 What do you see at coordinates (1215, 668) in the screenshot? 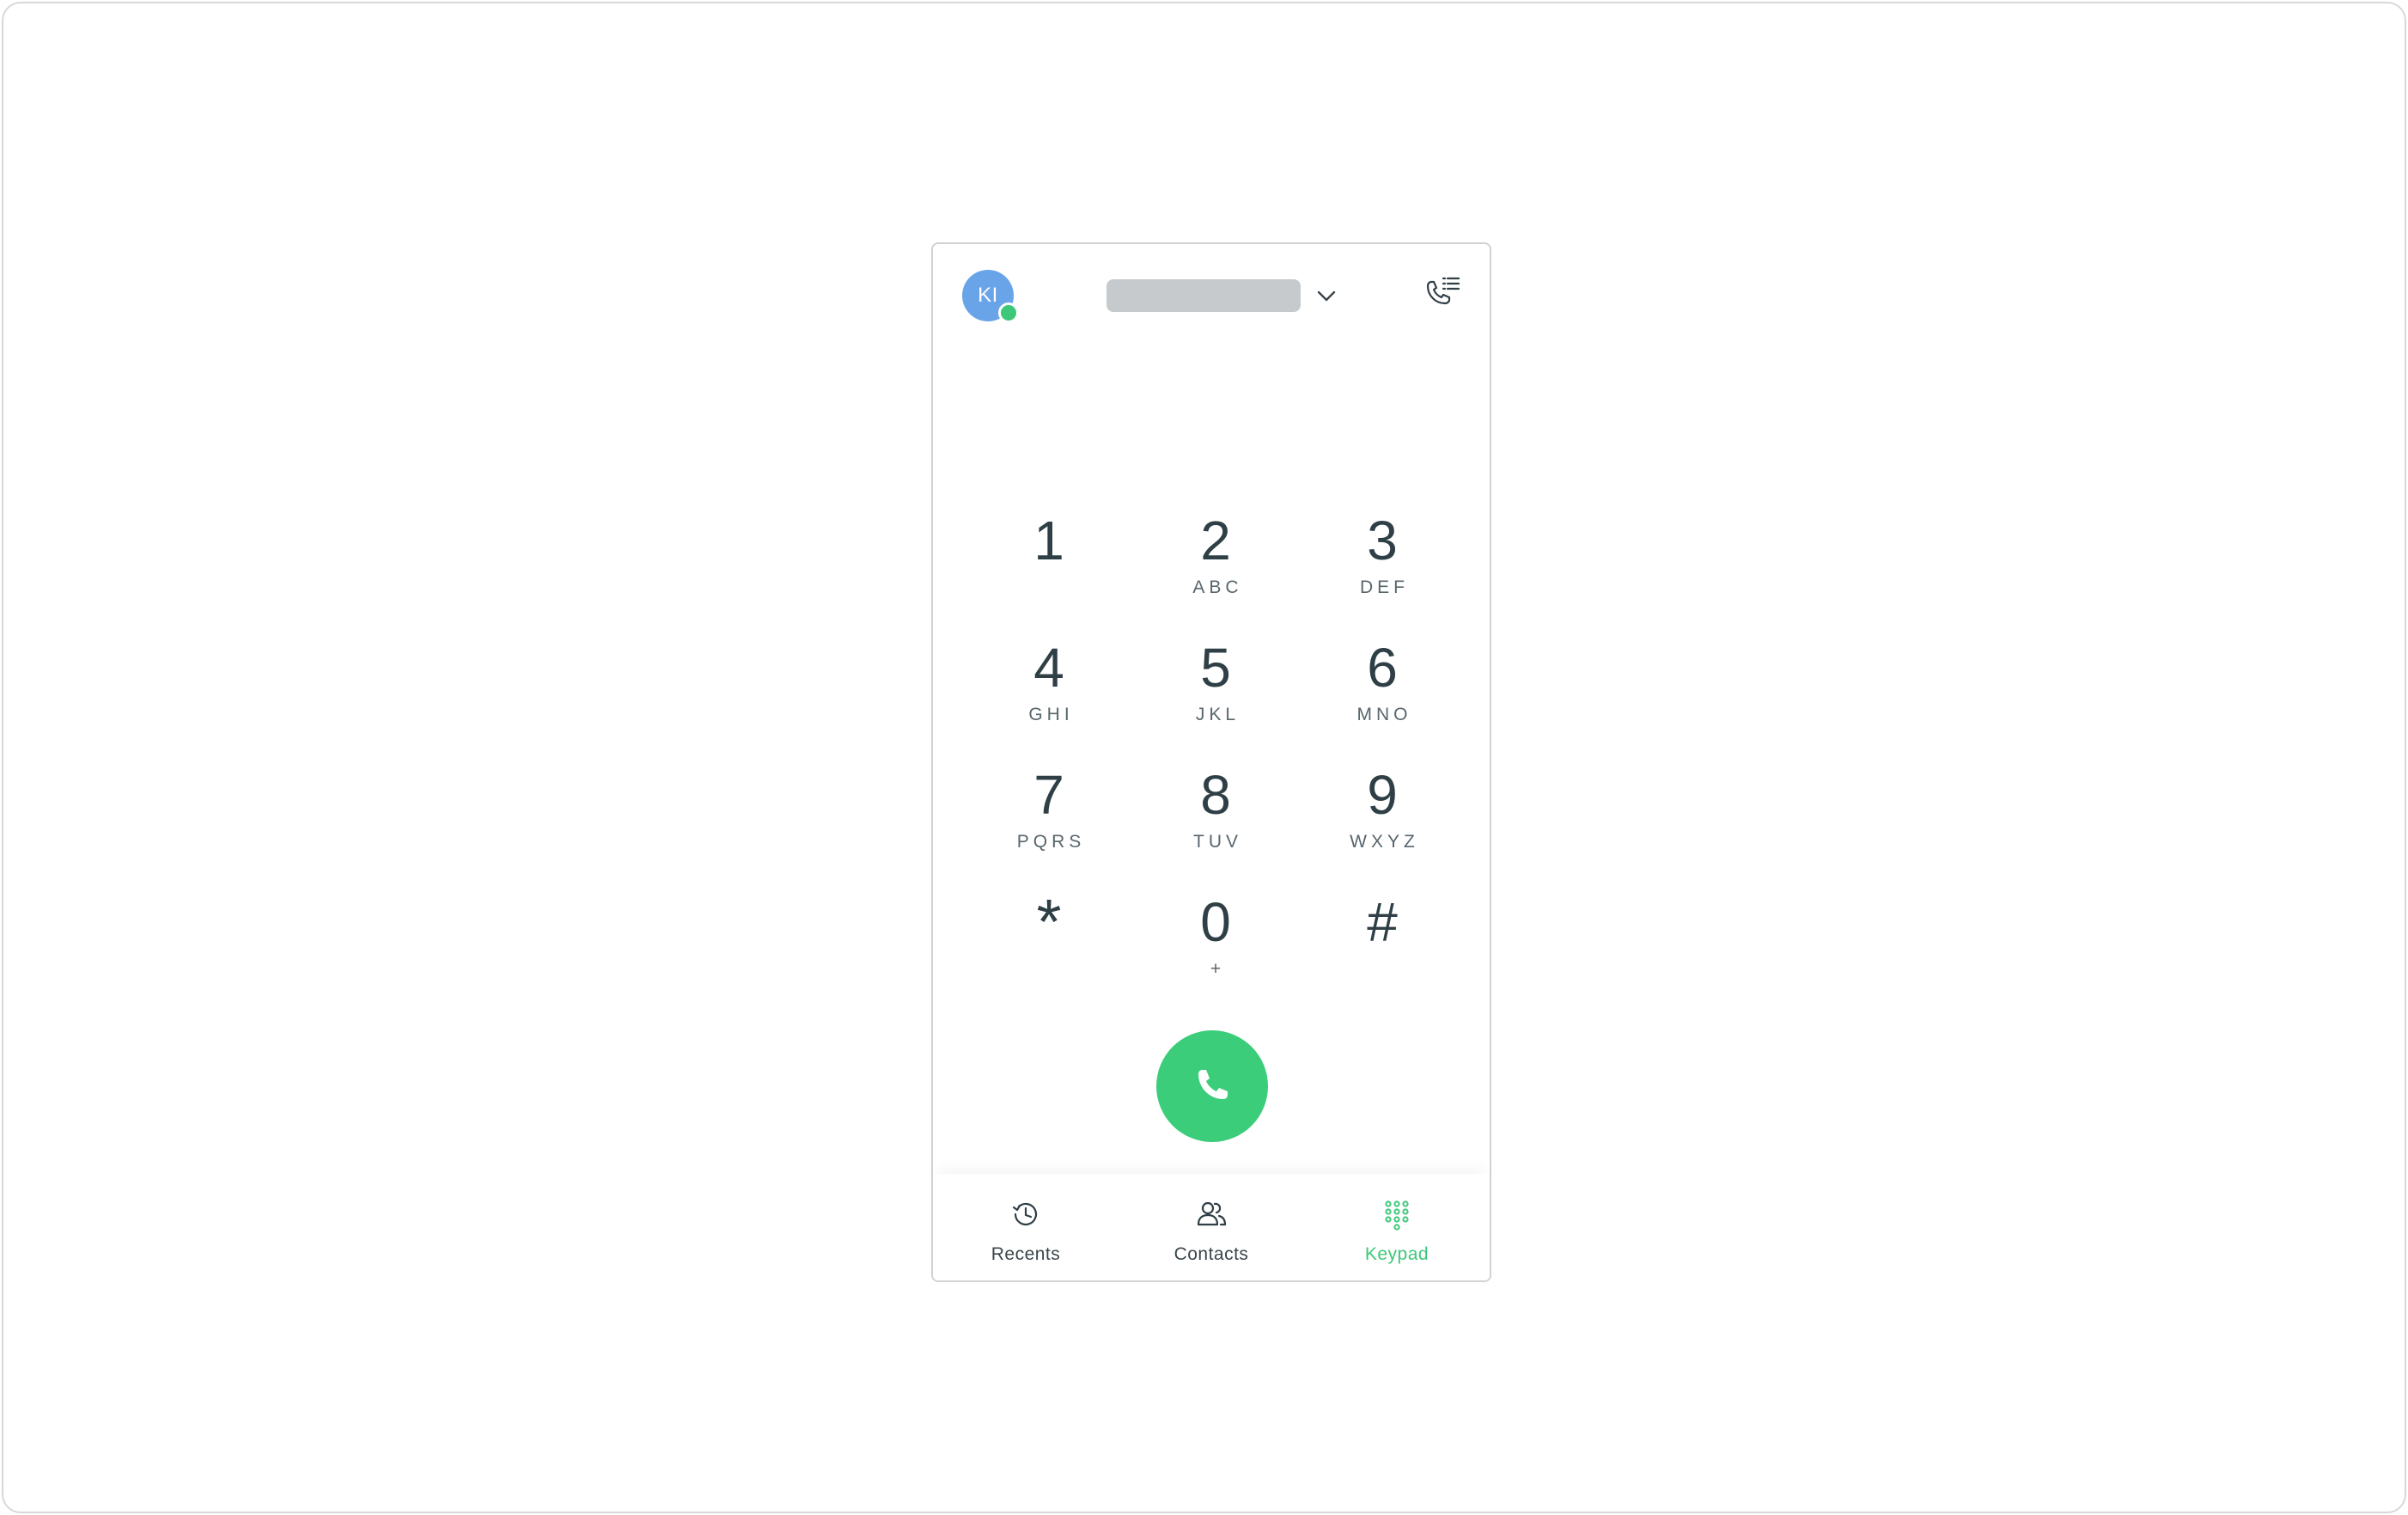
I see `key-digit: 5` at bounding box center [1215, 668].